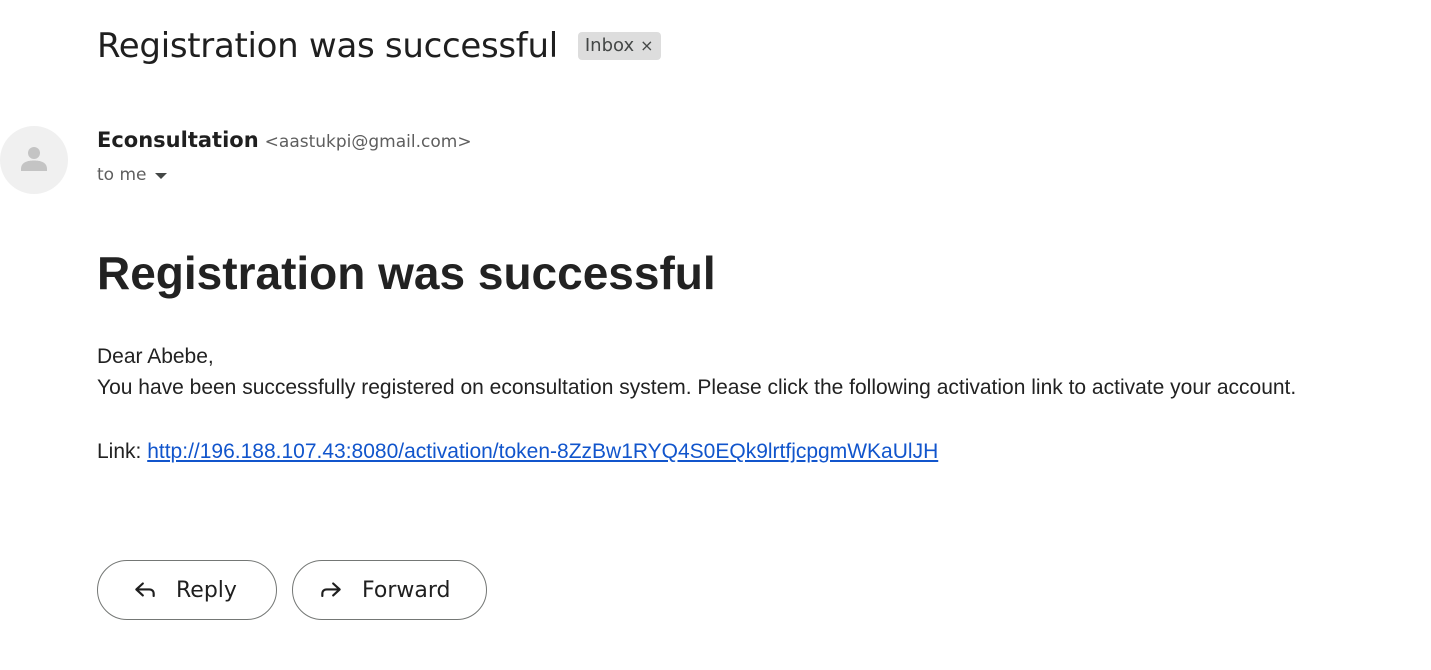 This screenshot has width=1431, height=670. I want to click on email-subject: Registration was successful, so click(327, 46).